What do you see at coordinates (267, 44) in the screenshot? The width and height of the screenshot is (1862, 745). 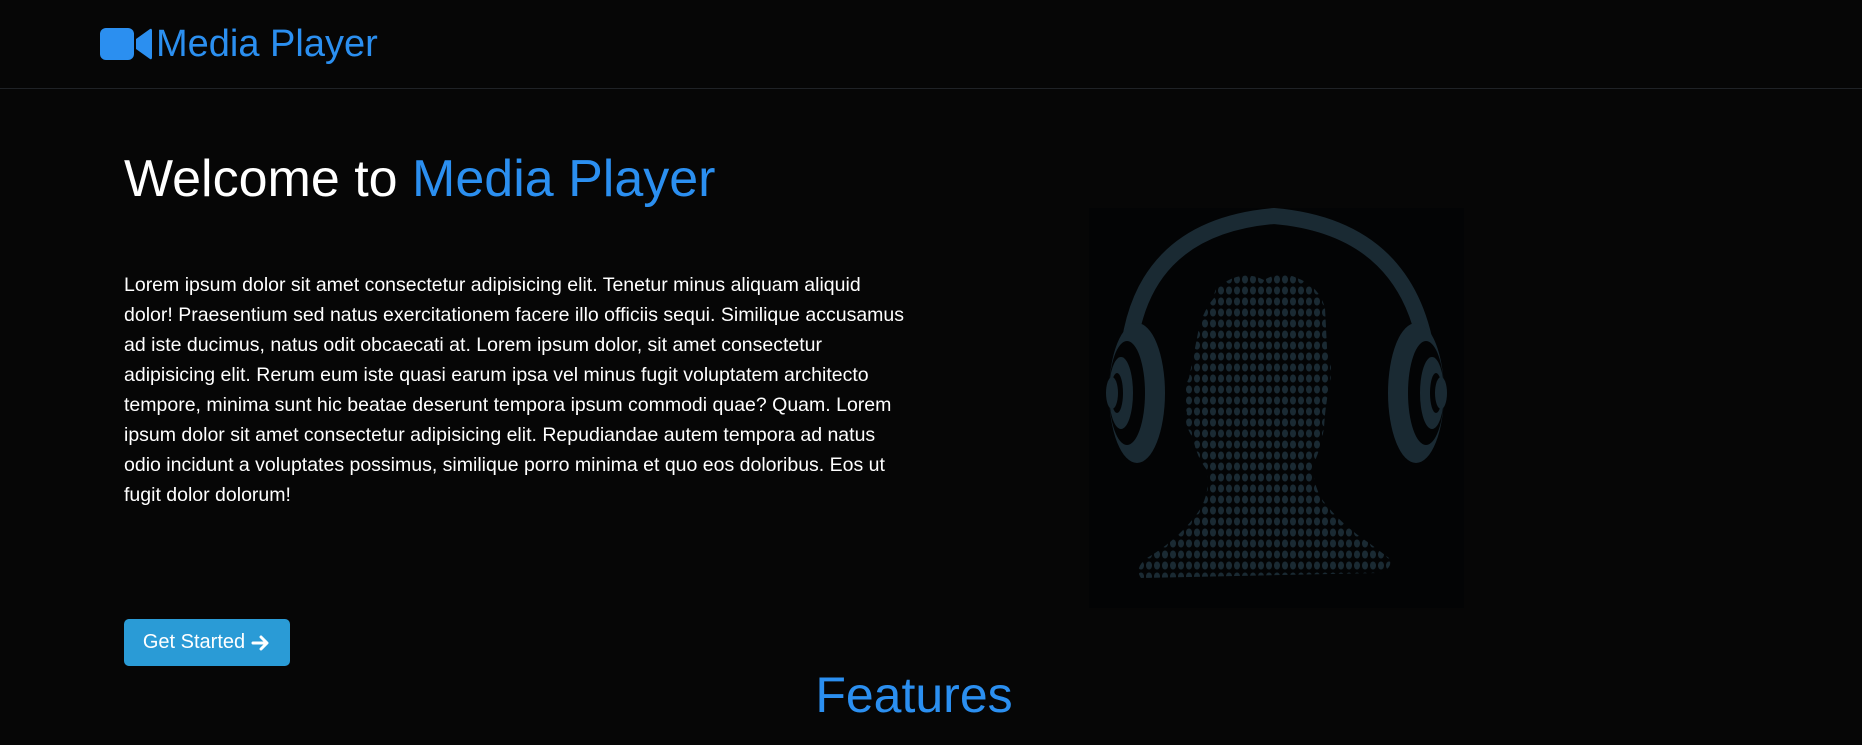 I see `brand-name: Media Player` at bounding box center [267, 44].